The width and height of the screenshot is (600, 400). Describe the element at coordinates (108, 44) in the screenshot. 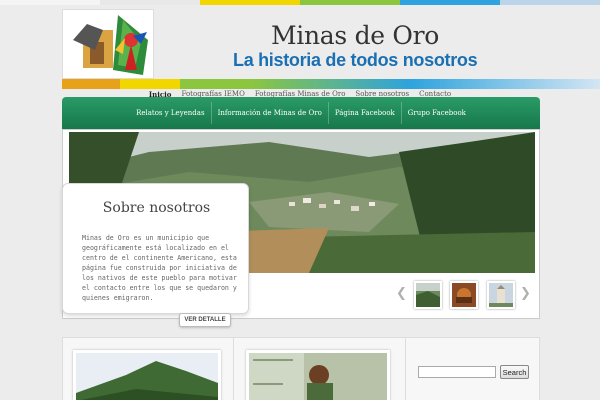

I see `site-logo` at that location.